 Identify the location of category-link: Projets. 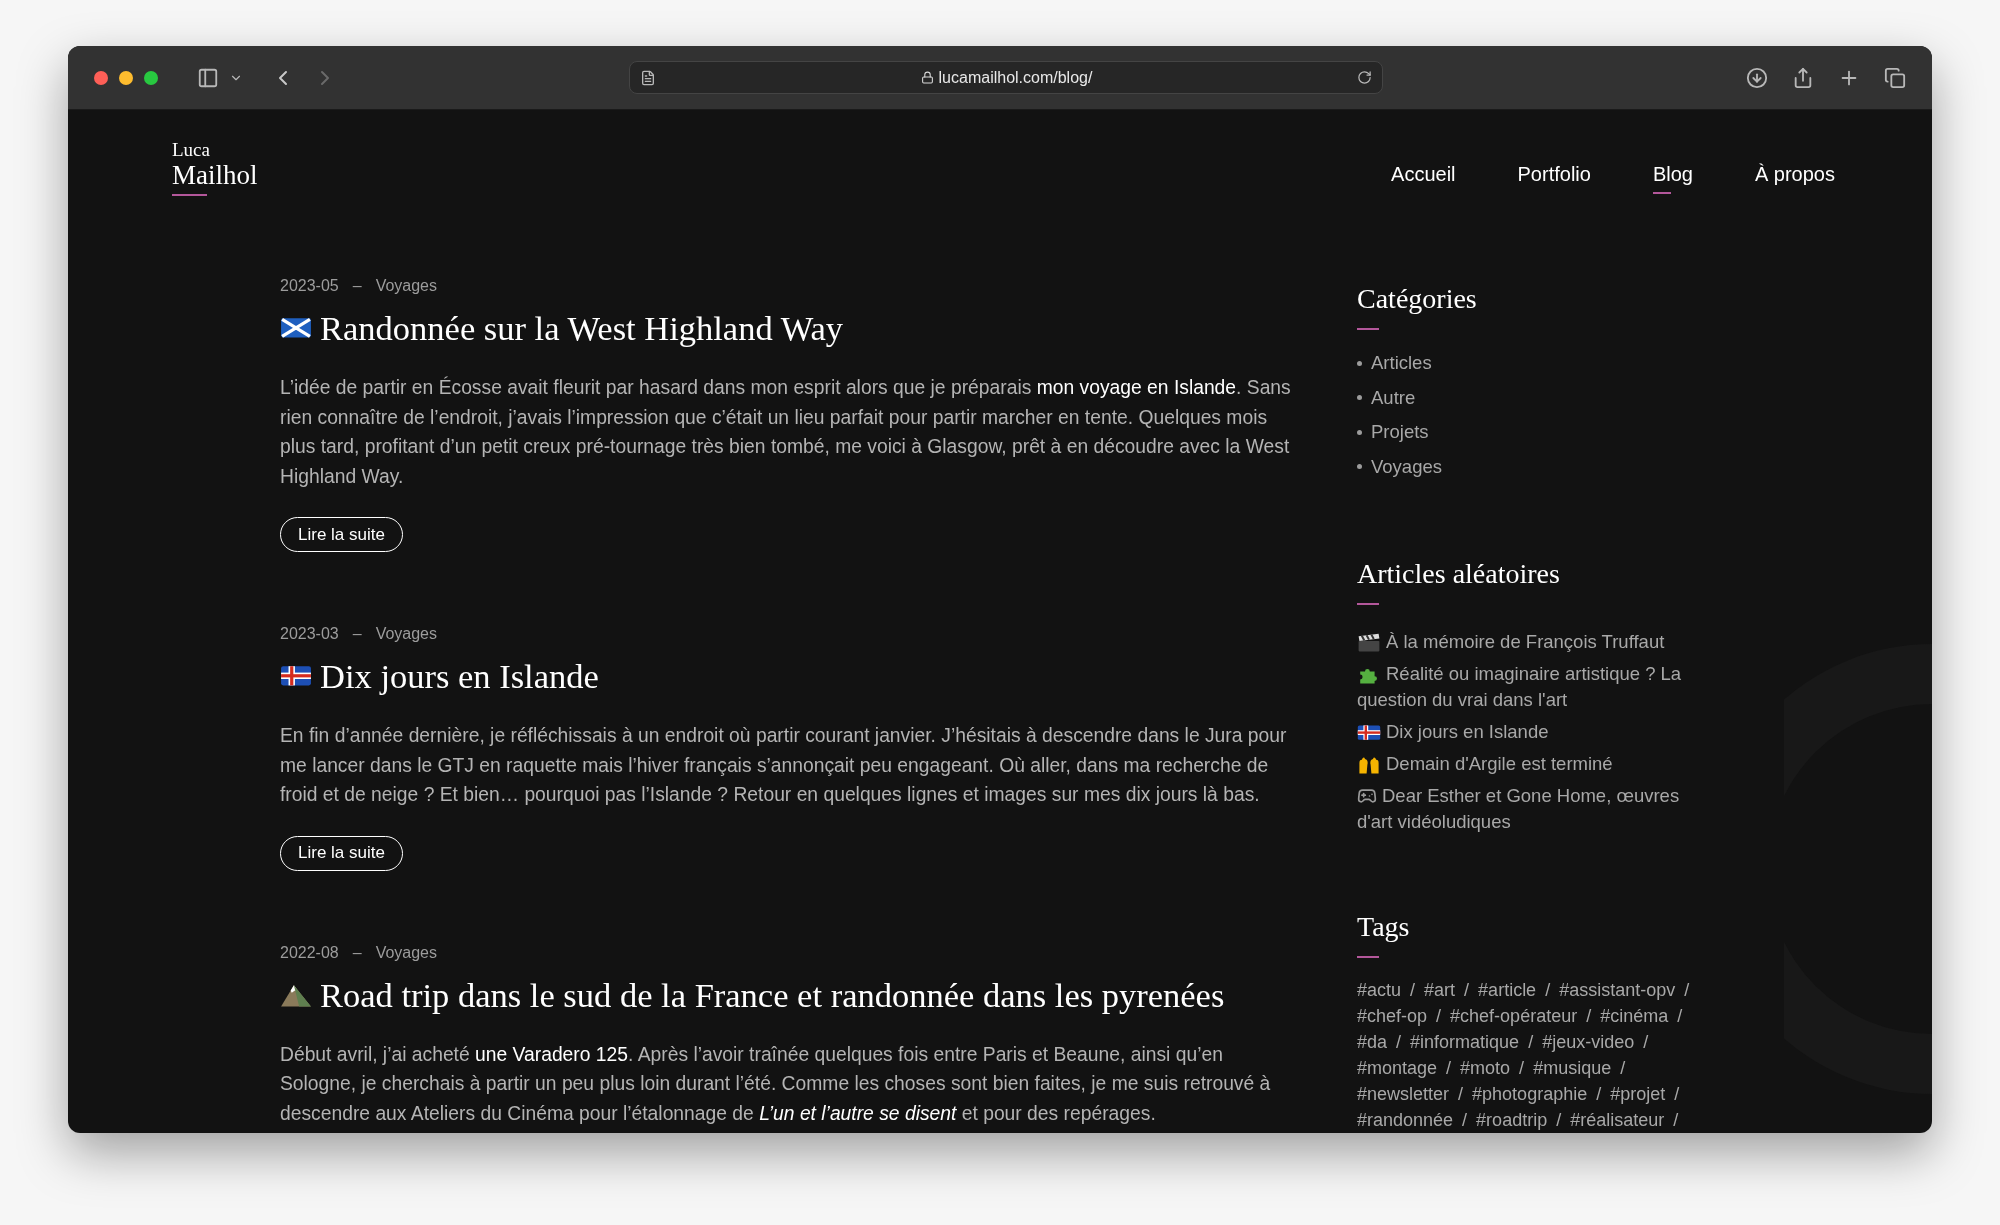
(1400, 432).